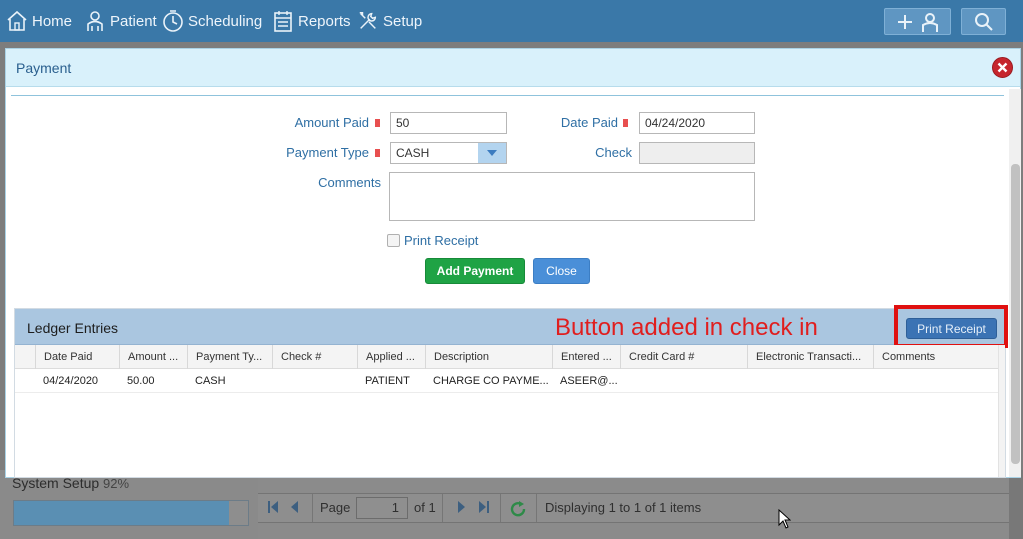 Image resolution: width=1023 pixels, height=539 pixels. I want to click on pager-page-input: 1, so click(382, 508).